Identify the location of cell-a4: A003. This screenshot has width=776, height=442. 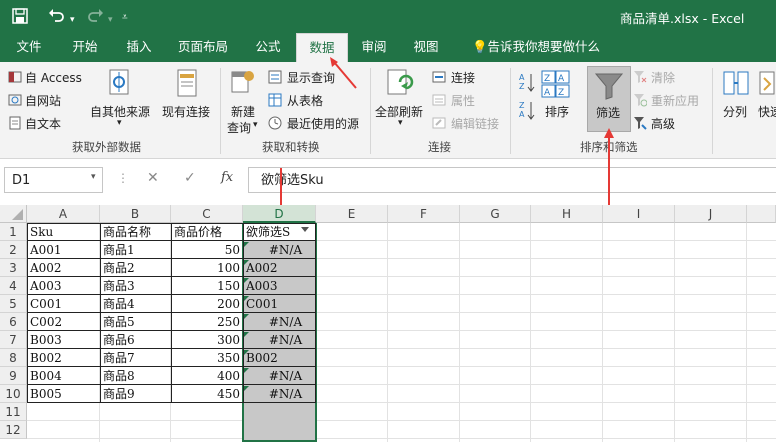
(63, 286).